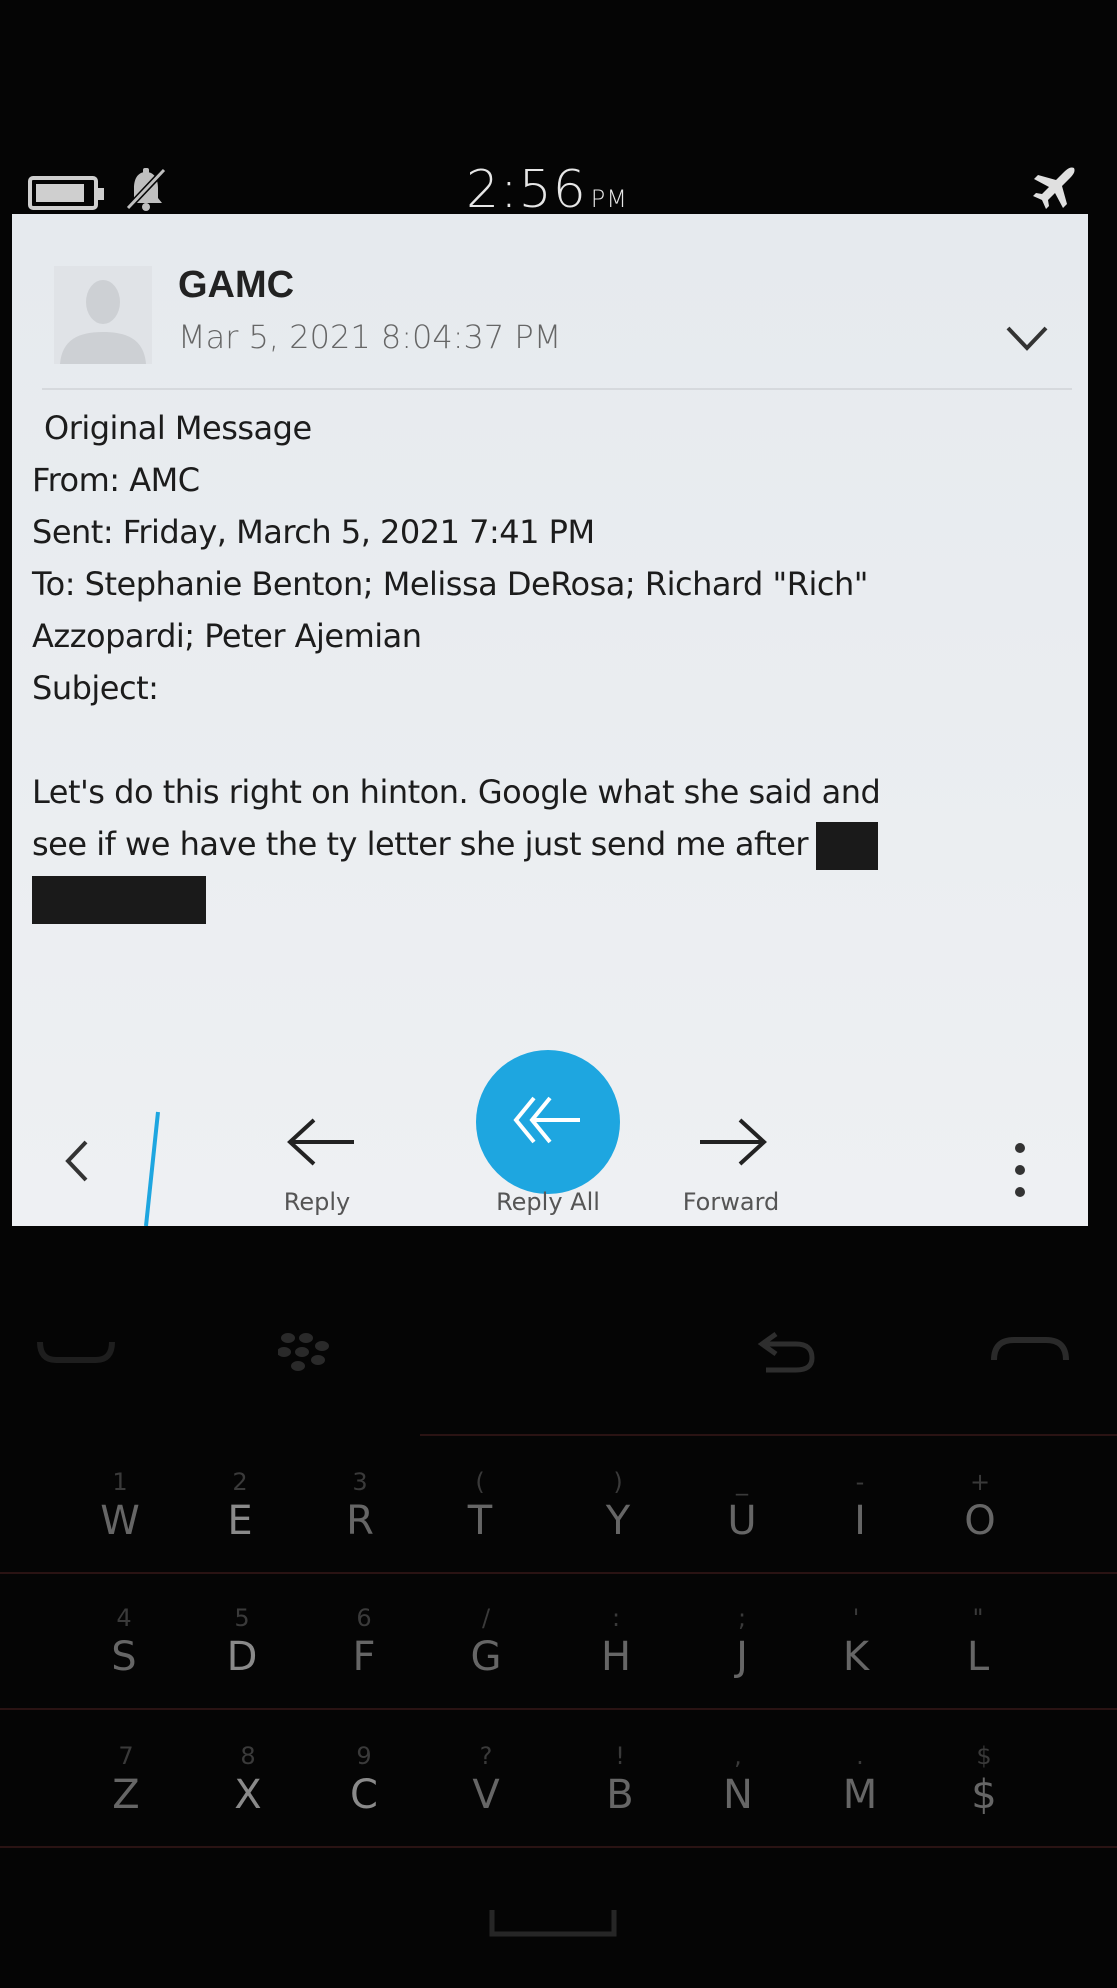  Describe the element at coordinates (860, 1756) in the screenshot. I see `key-alt: .` at that location.